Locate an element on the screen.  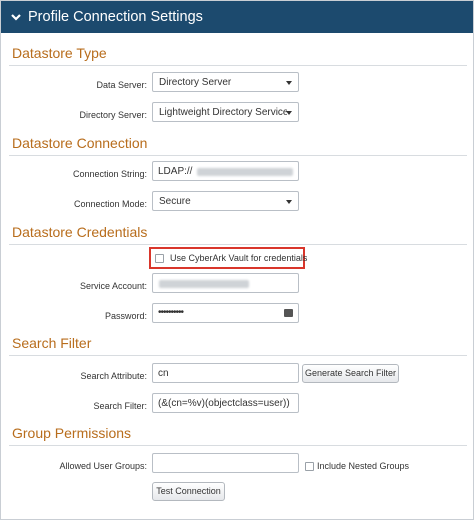
search-filter-input: (&(cn=%v)(objectclass=user)) is located at coordinates (225, 403).